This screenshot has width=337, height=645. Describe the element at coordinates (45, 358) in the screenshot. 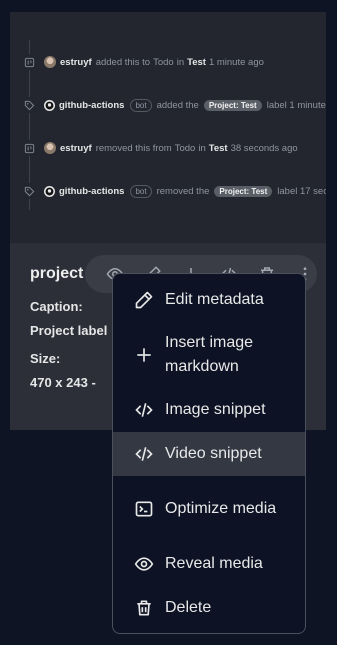

I see `size-label: Size:` at that location.